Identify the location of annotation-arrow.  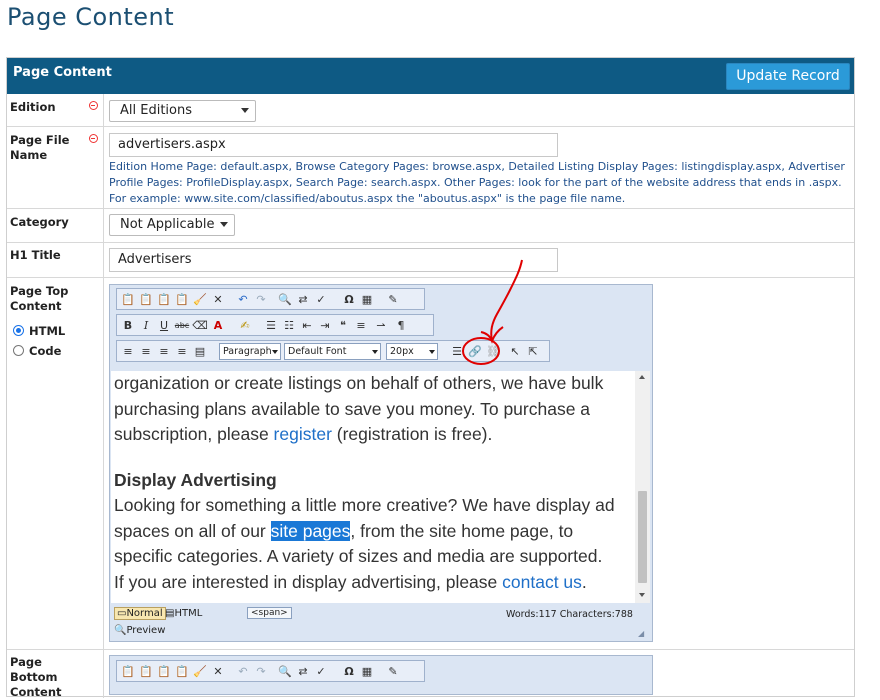
(506, 300).